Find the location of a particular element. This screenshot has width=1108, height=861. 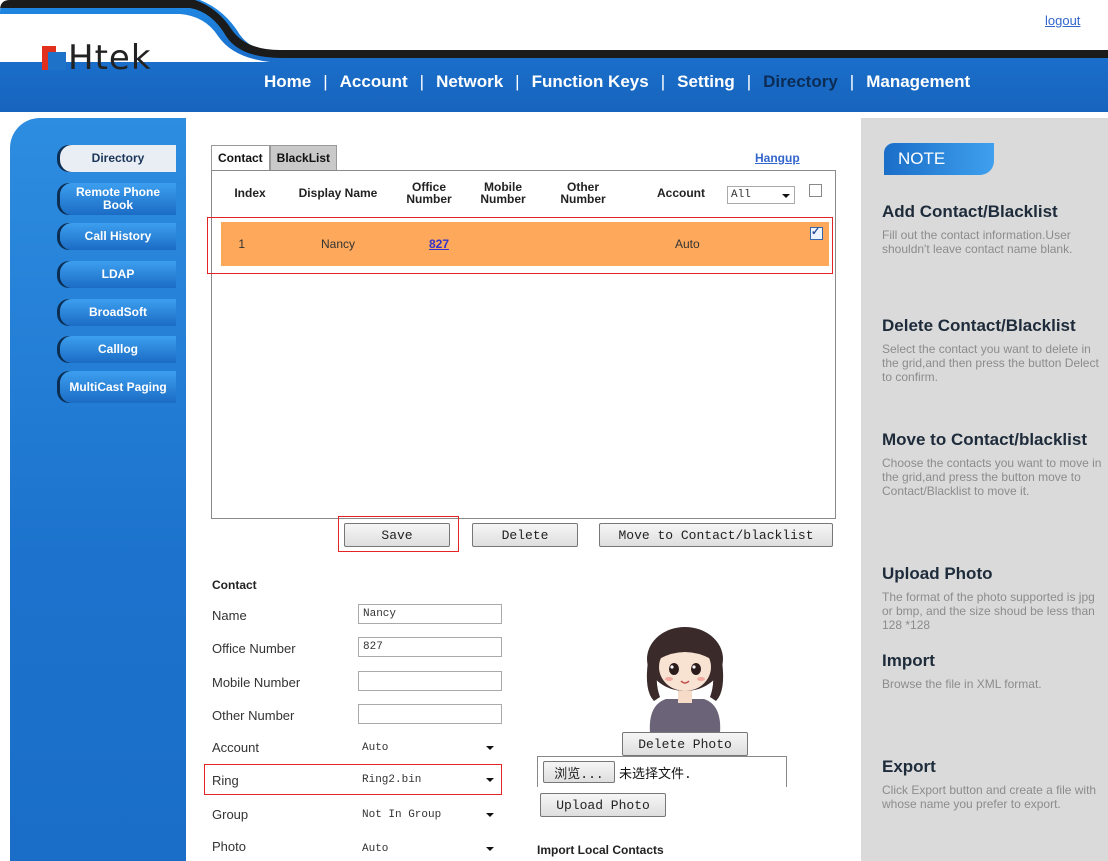

table-row: 1 Nancy 827 Auto is located at coordinates (525, 244).